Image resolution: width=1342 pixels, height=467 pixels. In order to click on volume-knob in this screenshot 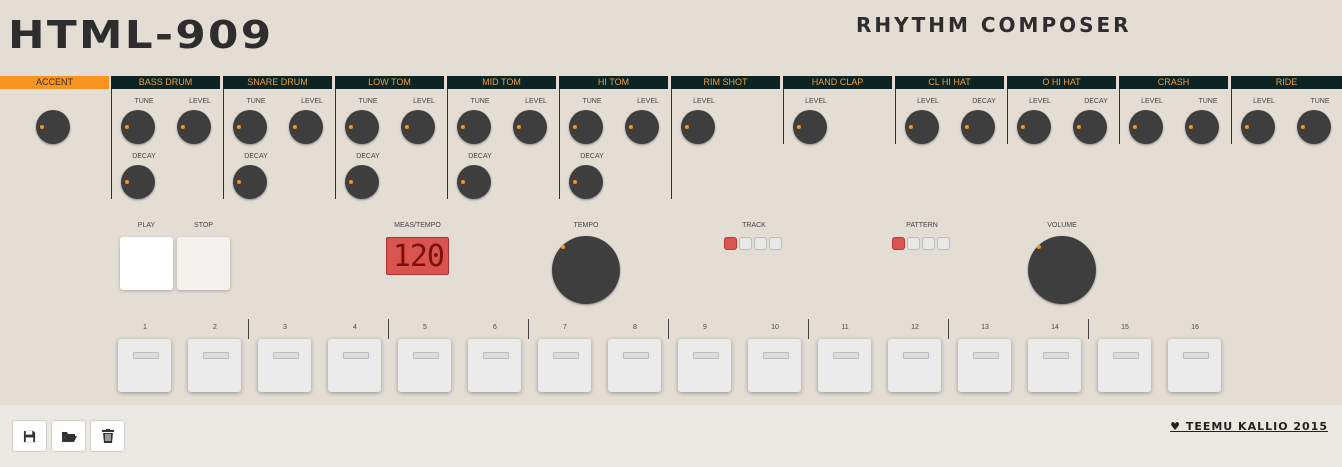, I will do `click(1062, 270)`.